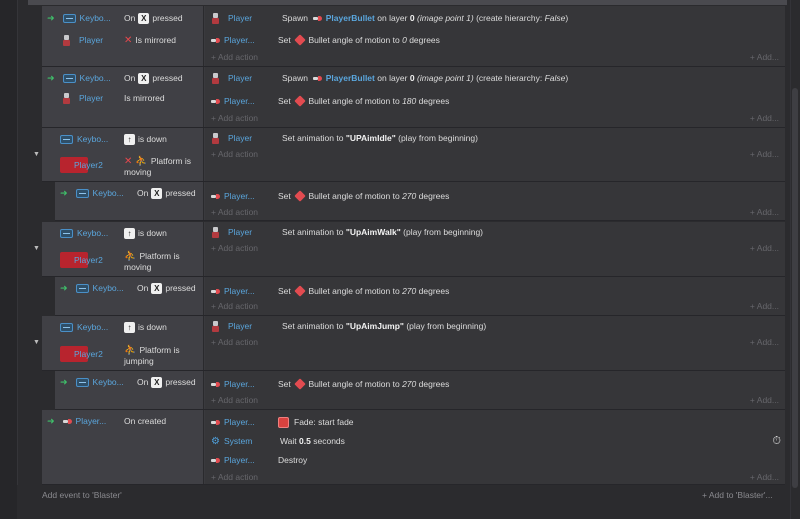 This screenshot has width=800, height=519. I want to click on gutter-divider, so click(17, 242).